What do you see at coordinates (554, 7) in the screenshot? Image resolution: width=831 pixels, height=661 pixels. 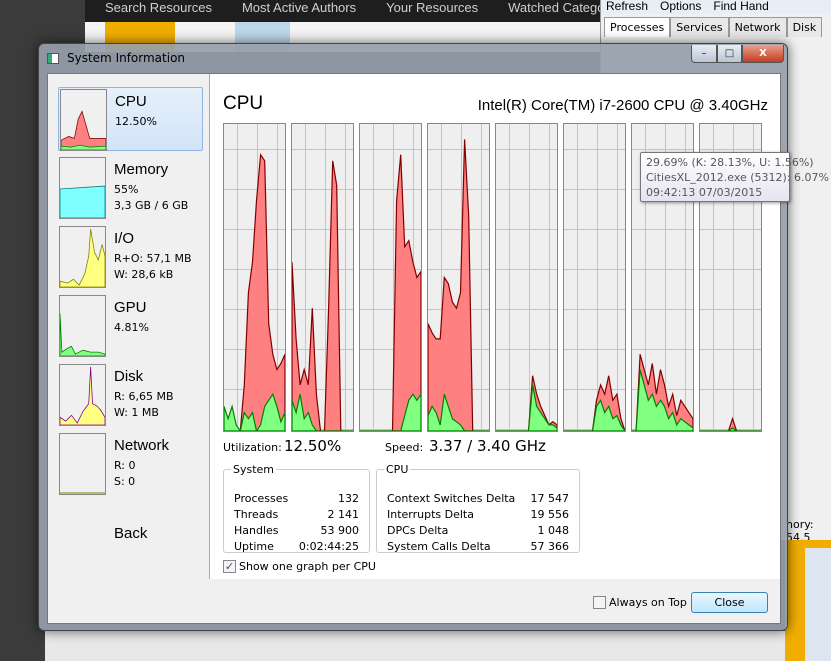 I see `nav-link: Watched Categories` at bounding box center [554, 7].